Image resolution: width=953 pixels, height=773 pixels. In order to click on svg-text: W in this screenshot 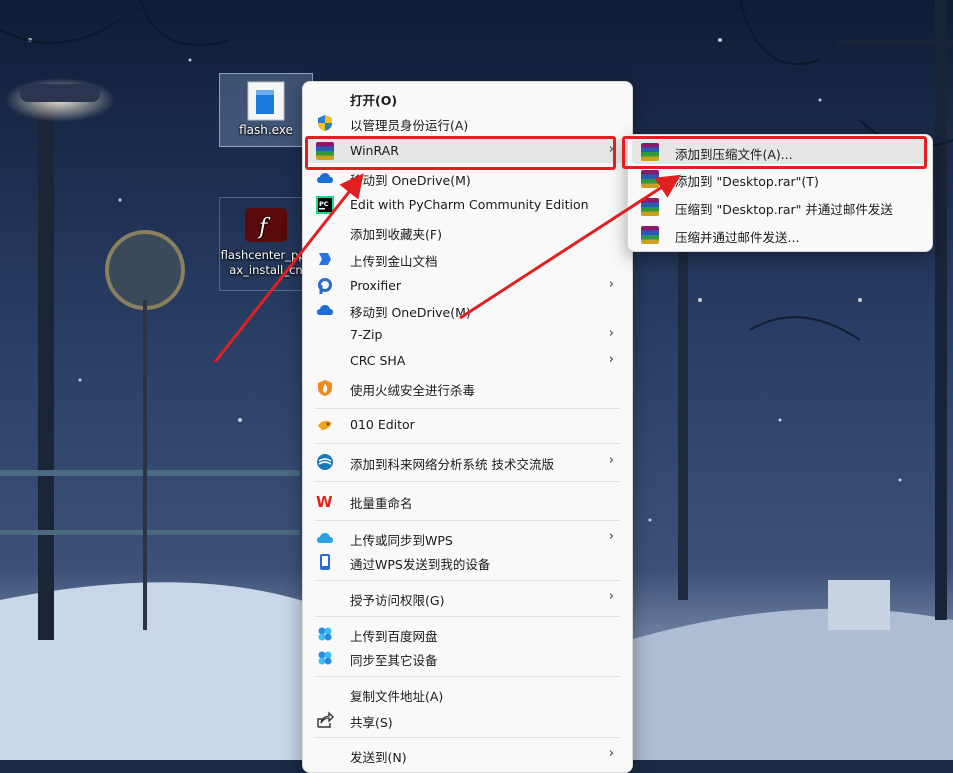, I will do `click(324, 501)`.